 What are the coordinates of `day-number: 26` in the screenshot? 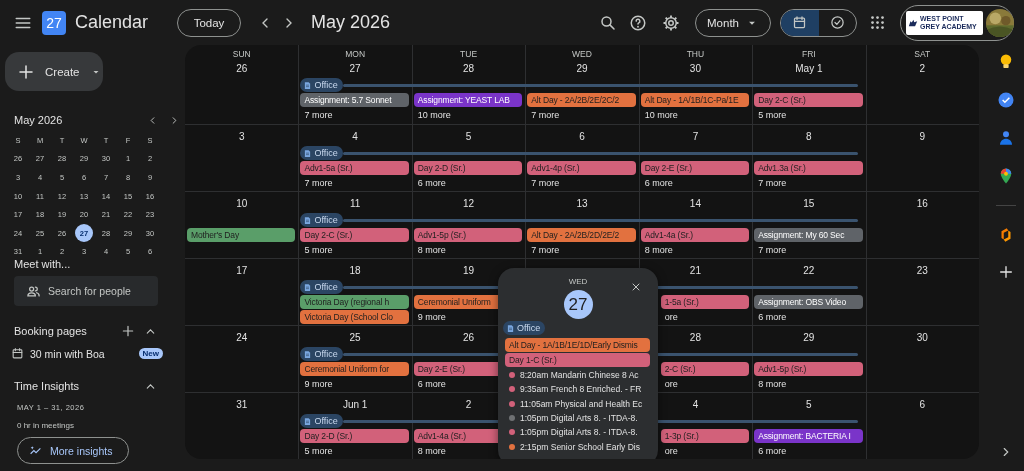 It's located at (469, 337).